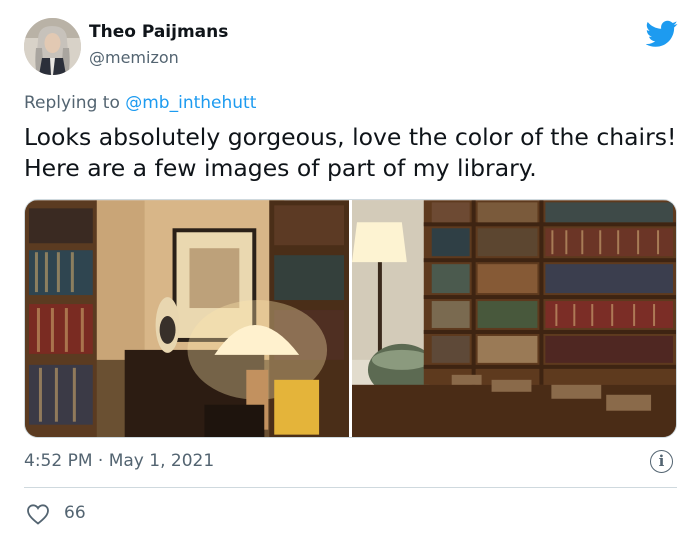 The height and width of the screenshot is (541, 700). Describe the element at coordinates (350, 487) in the screenshot. I see `divider` at that location.